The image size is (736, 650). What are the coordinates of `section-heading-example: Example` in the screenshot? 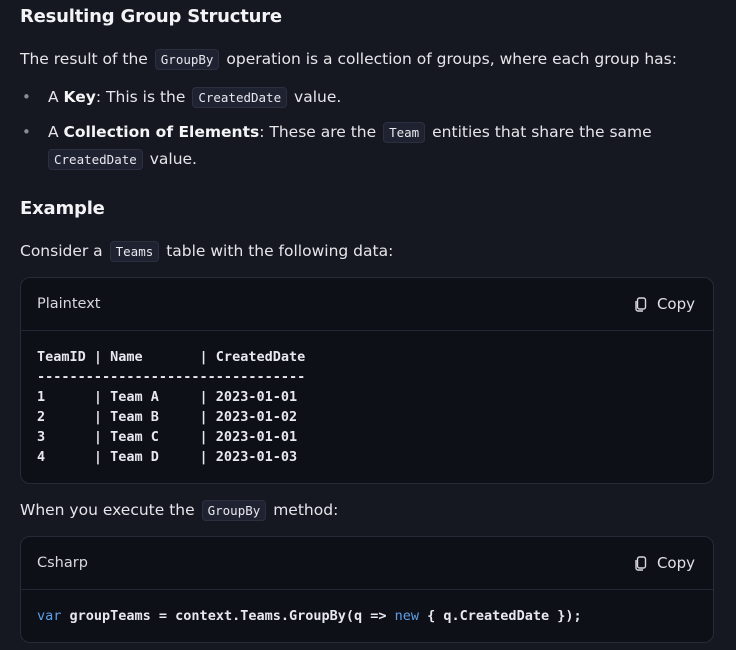 It's located at (62, 208).